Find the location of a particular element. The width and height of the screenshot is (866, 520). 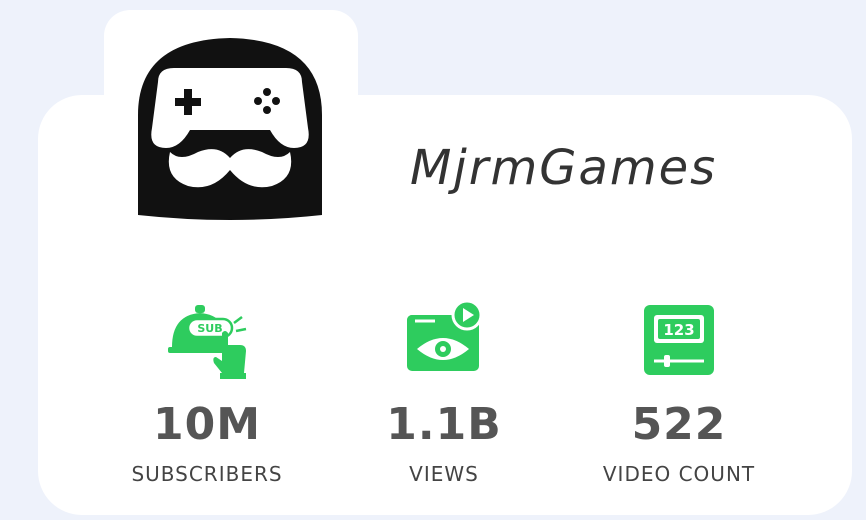

stat-subscribers: SUB 10M SUBSCRIBERS is located at coordinates (207, 390).